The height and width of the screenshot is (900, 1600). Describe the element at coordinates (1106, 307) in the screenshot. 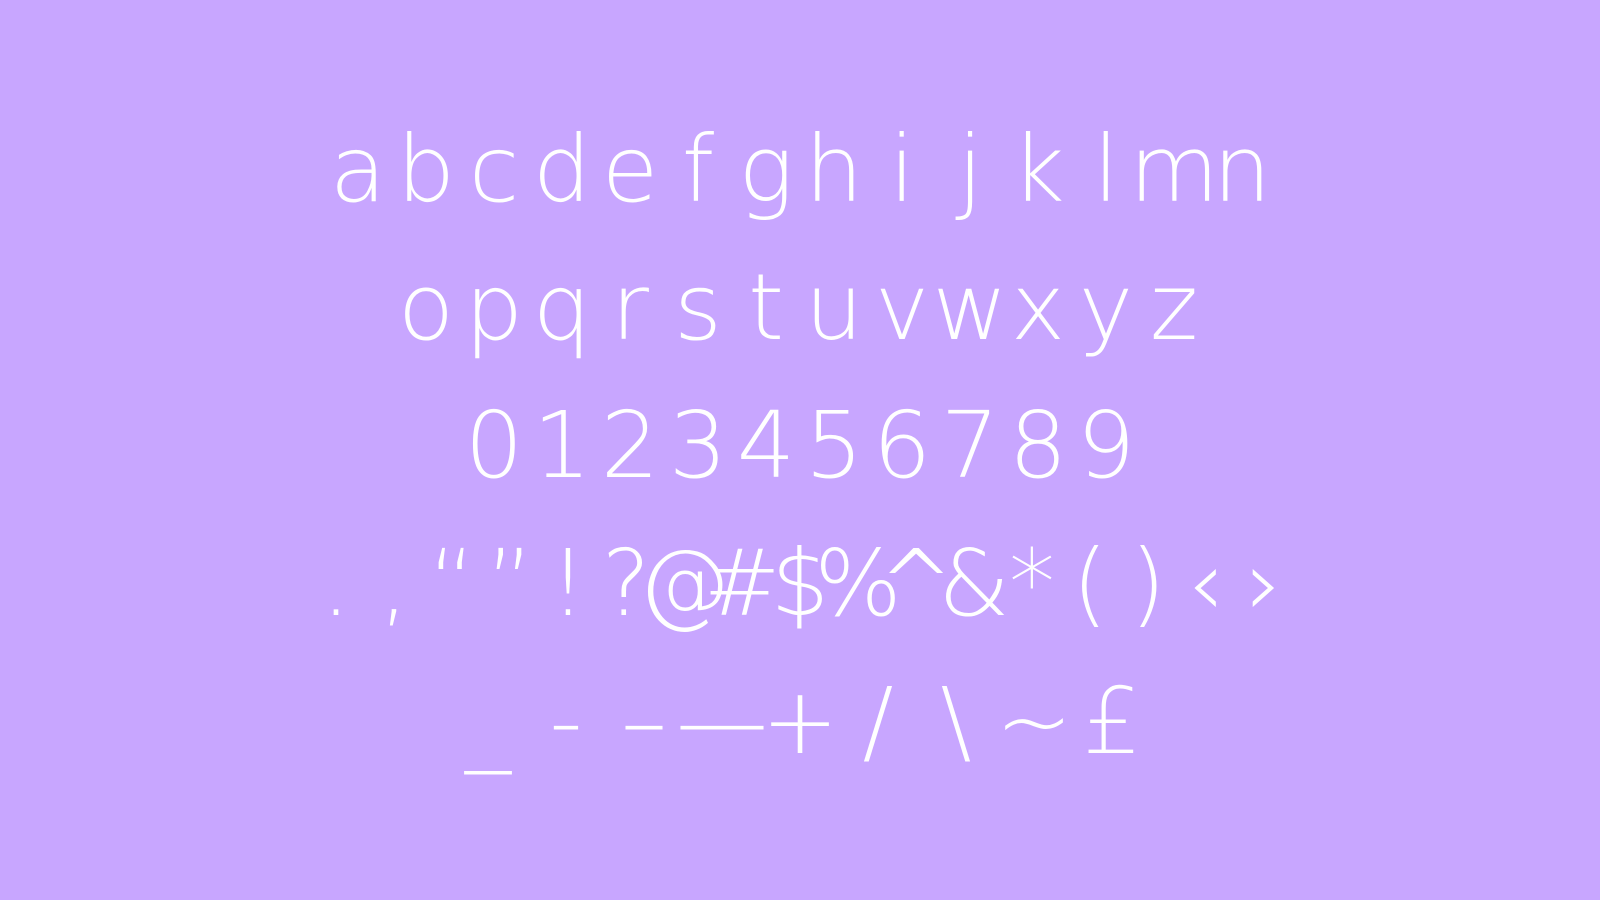

I see `glyph: y` at that location.